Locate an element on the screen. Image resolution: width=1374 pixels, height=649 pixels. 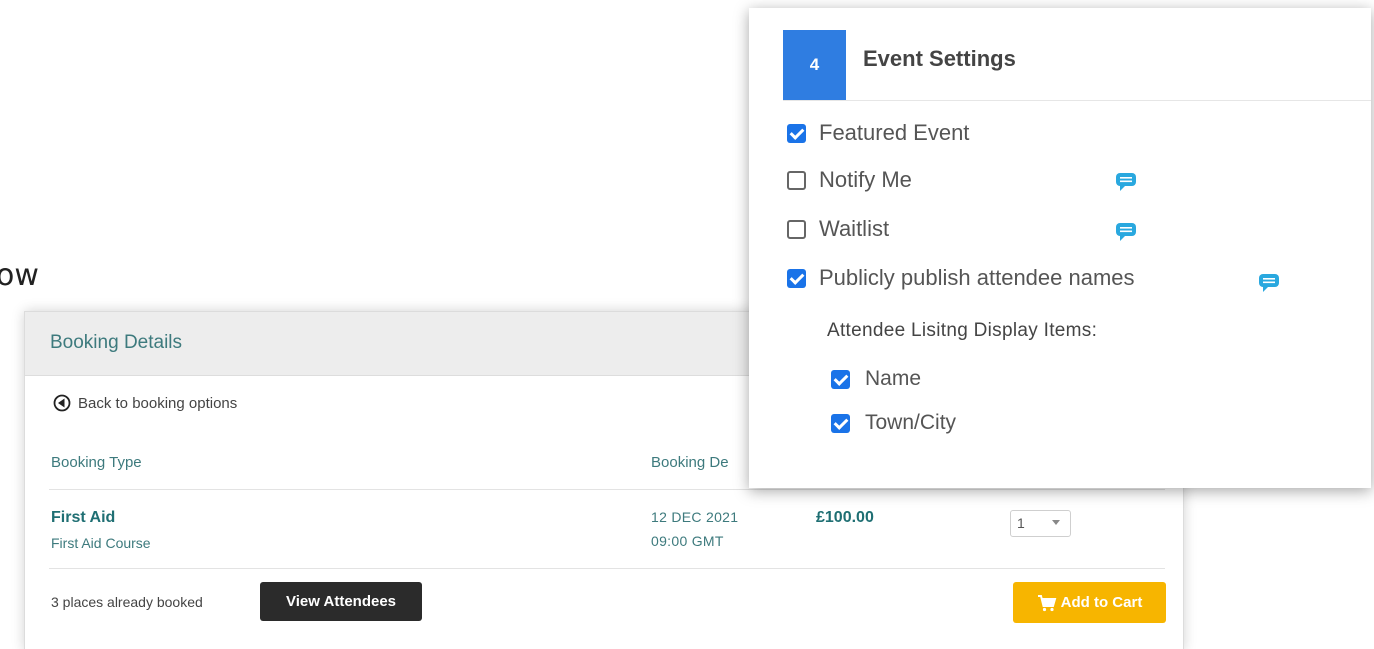
dropdown-caret-icon is located at coordinates (1056, 522).